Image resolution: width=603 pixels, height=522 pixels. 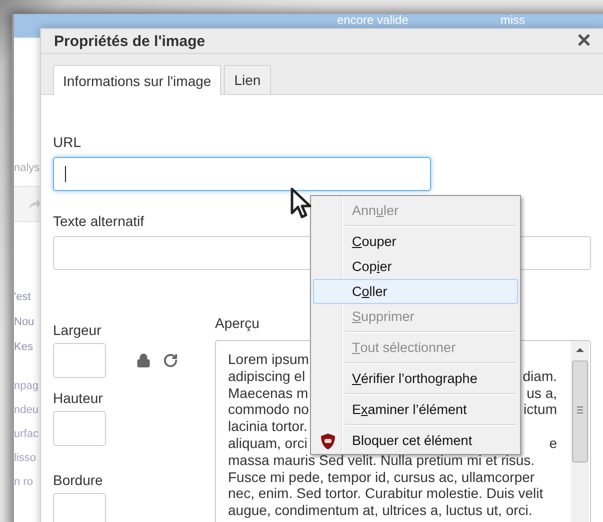 What do you see at coordinates (24, 482) in the screenshot?
I see `page-text: n ro` at bounding box center [24, 482].